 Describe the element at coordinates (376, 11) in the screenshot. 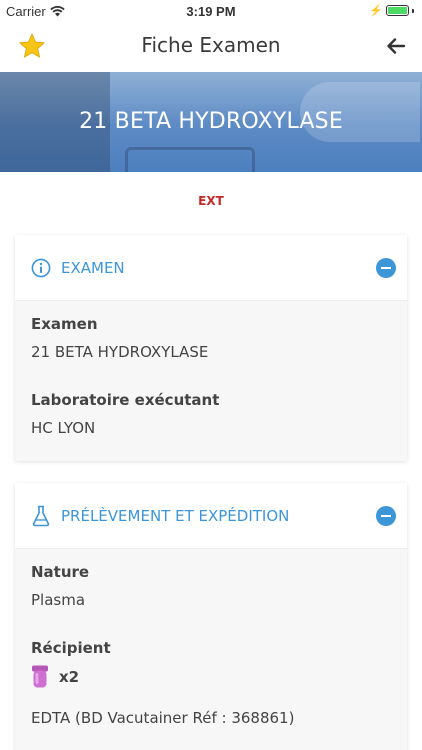

I see `charging-icon: ⚡` at that location.